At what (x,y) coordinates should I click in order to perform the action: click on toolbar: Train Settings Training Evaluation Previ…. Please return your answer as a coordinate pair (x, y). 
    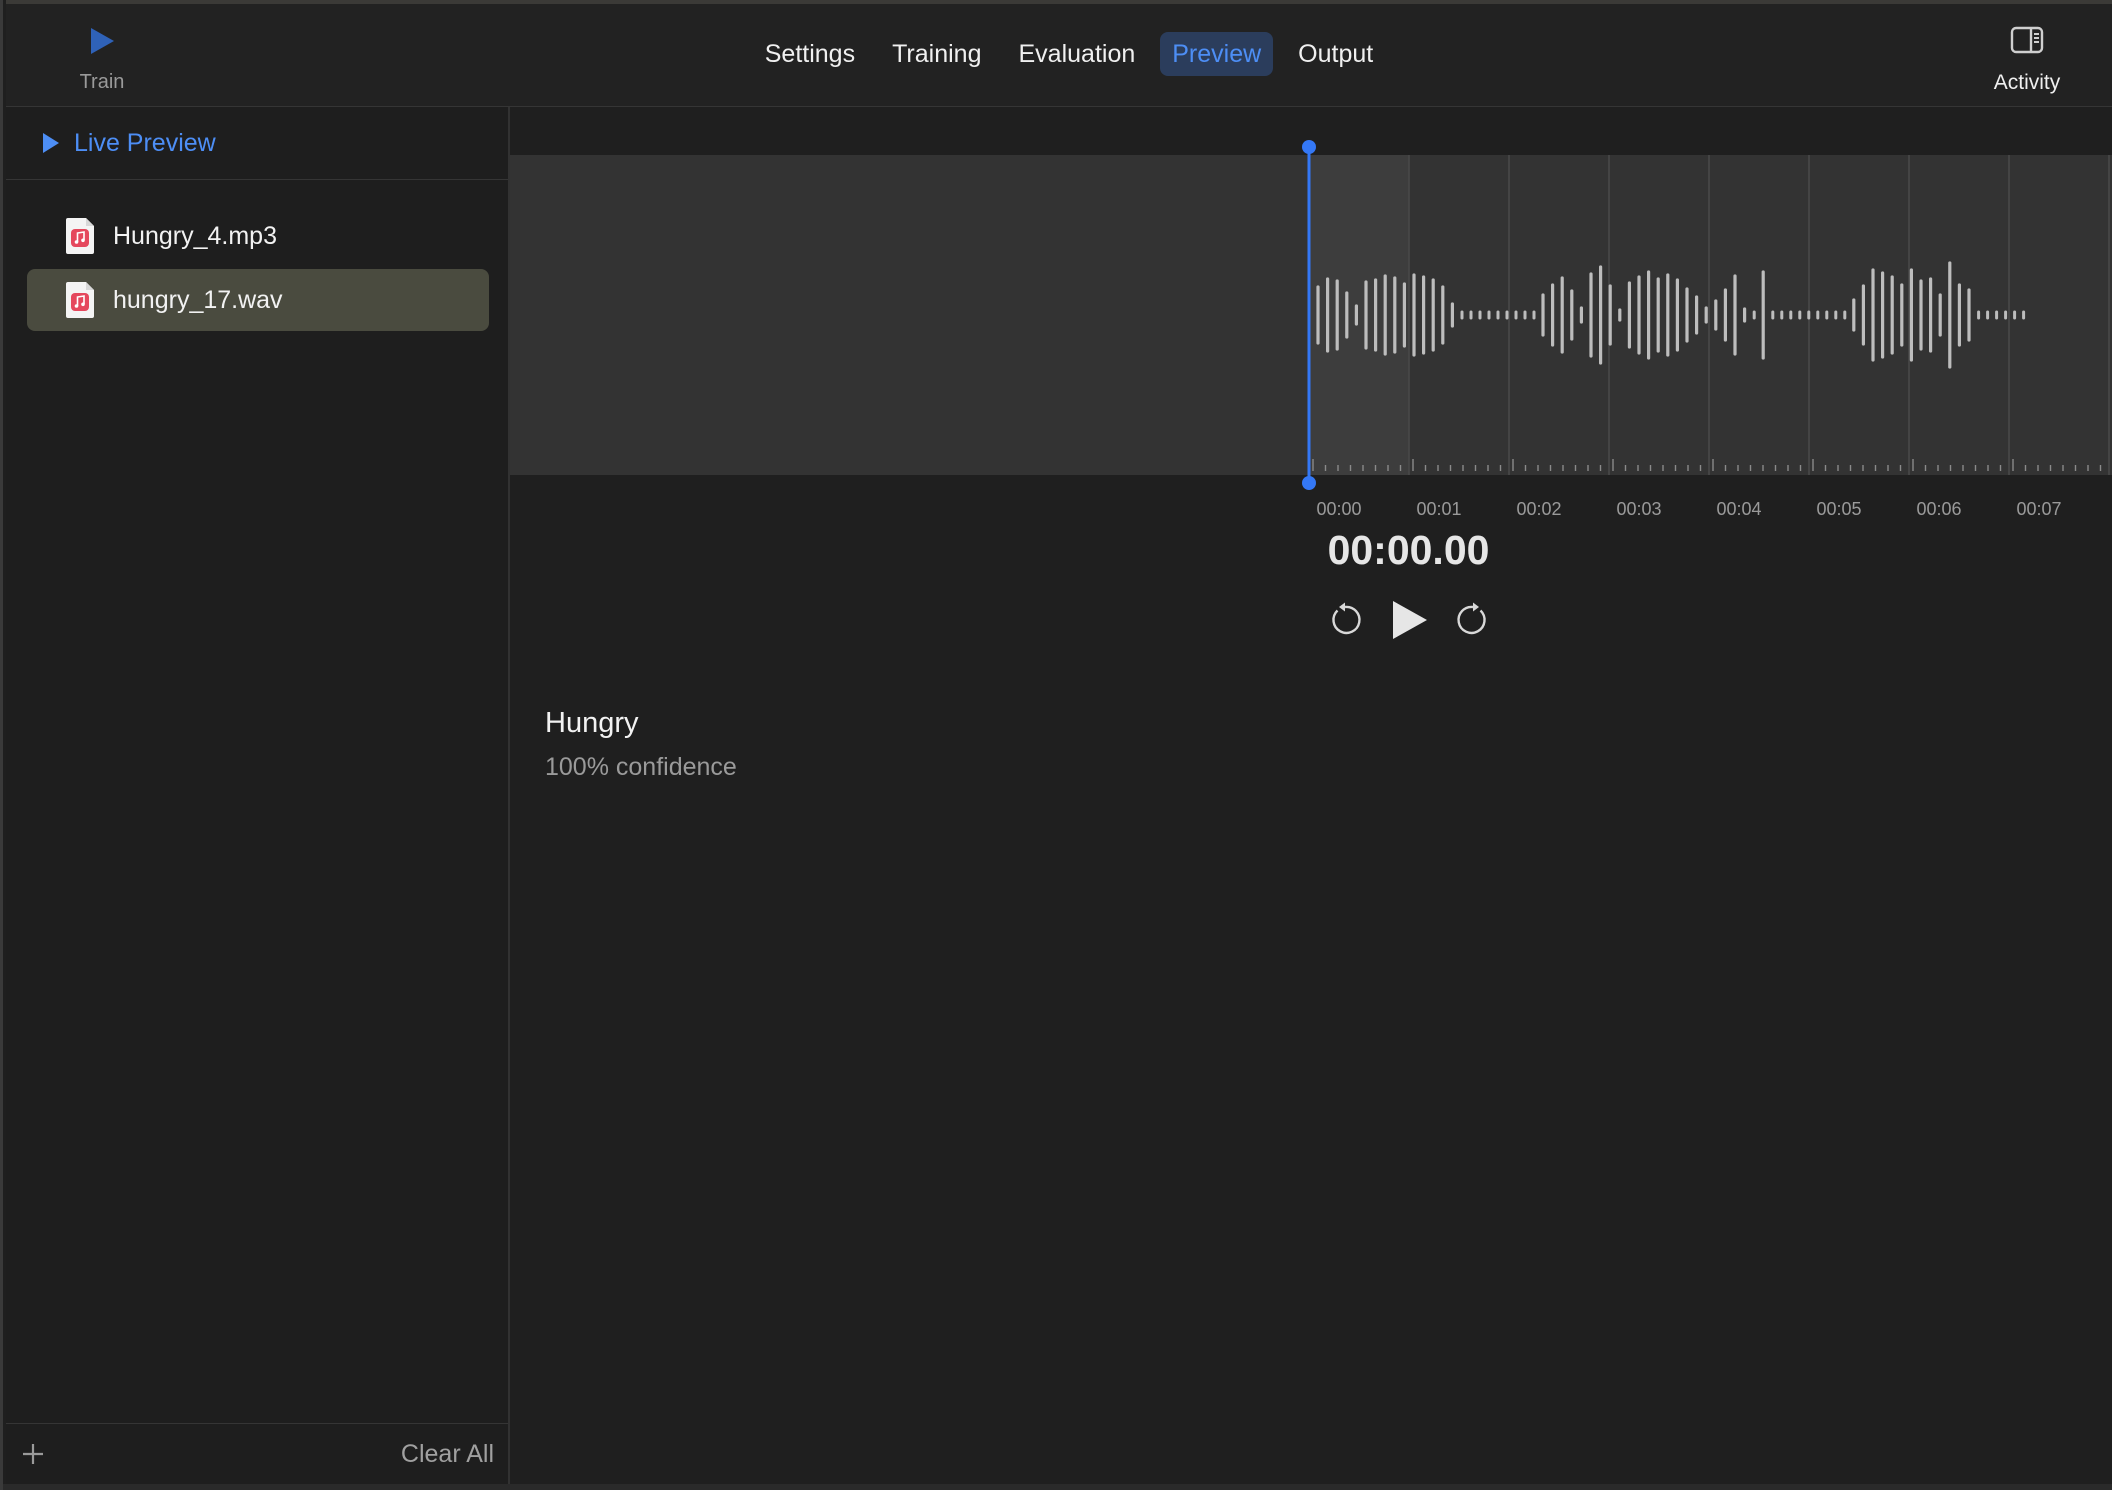
    Looking at the image, I should click on (1059, 53).